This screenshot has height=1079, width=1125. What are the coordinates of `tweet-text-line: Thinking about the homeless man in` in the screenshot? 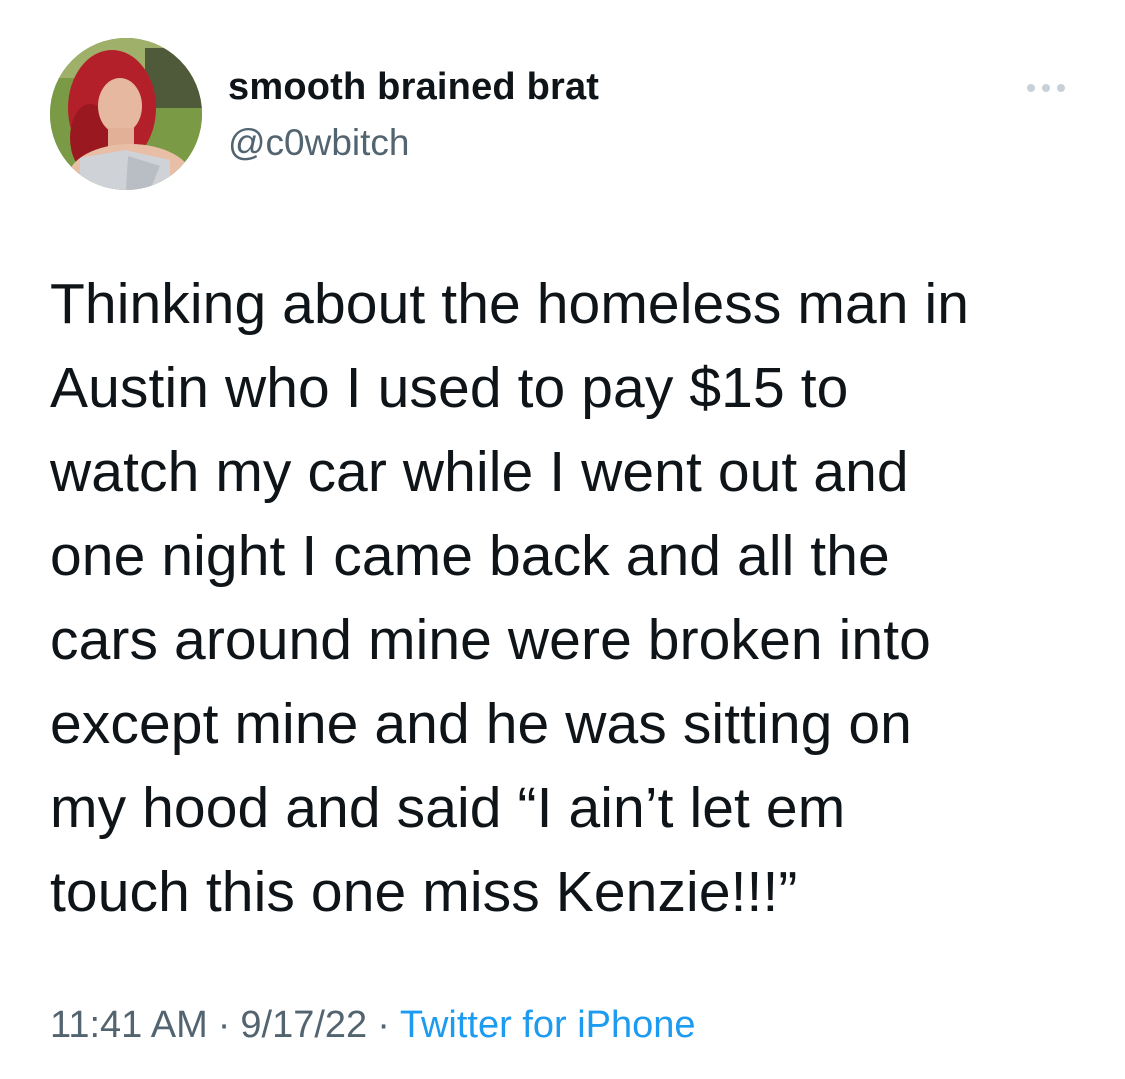 It's located at (510, 304).